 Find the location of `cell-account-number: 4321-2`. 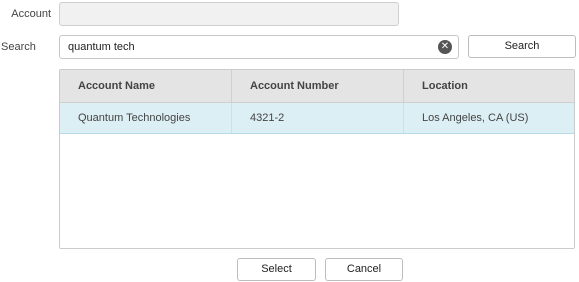

cell-account-number: 4321-2 is located at coordinates (317, 118).